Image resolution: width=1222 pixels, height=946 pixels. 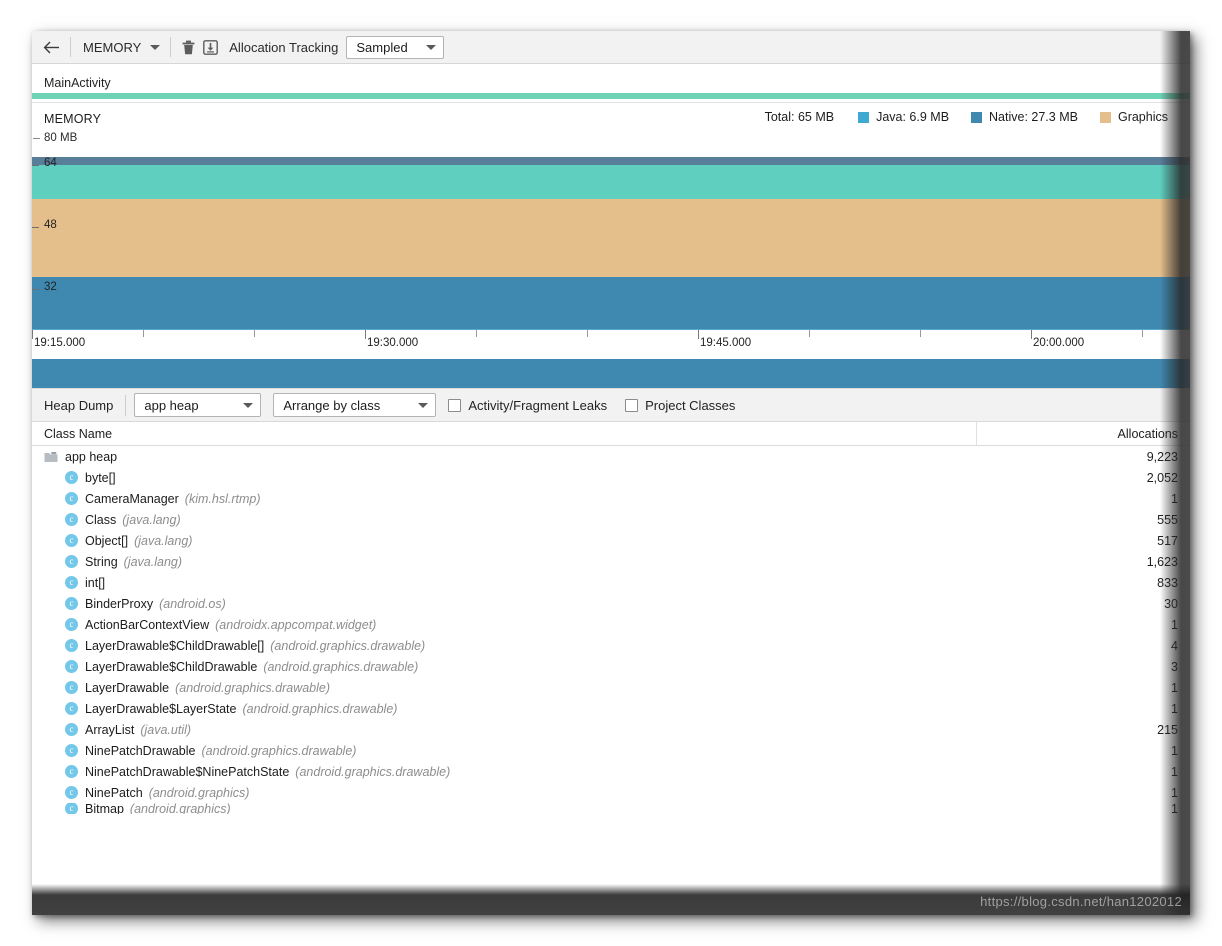 I want to click on table-row: c Bitmap (android.graphics) 1, so click(x=611, y=808).